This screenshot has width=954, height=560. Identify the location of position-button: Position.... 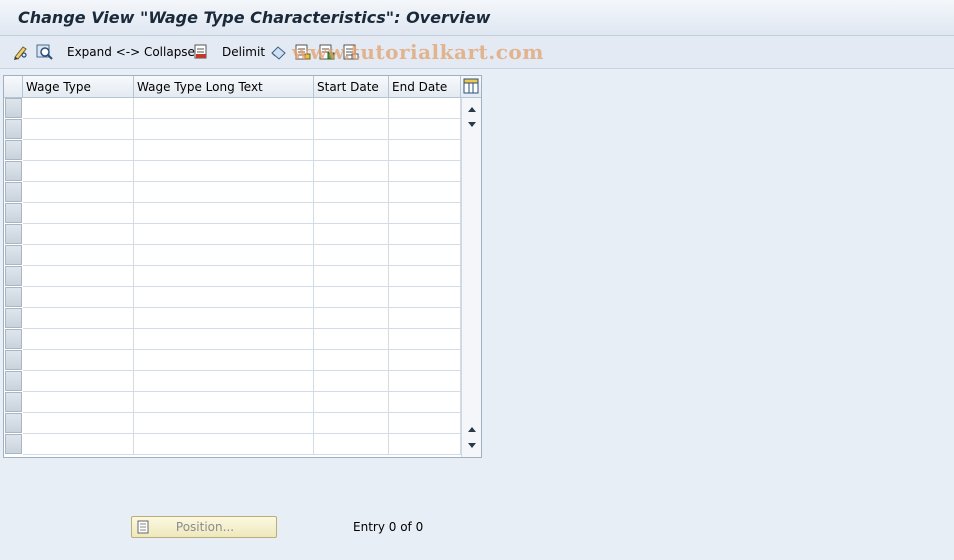
(204, 527).